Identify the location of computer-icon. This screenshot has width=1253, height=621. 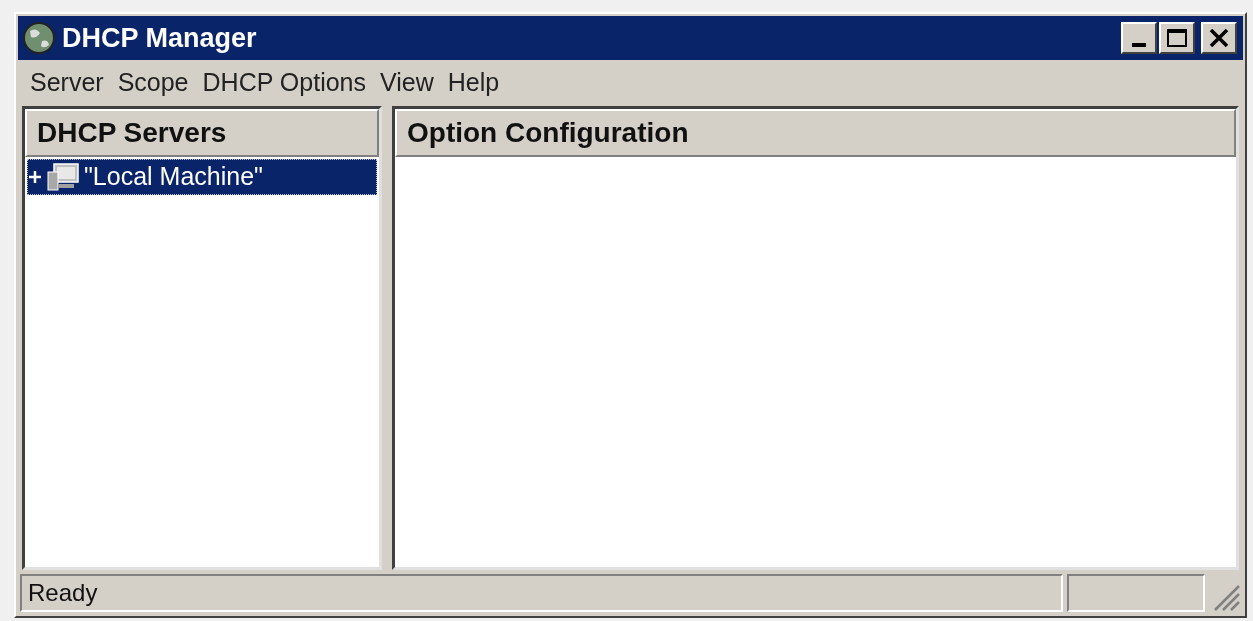
(63, 177).